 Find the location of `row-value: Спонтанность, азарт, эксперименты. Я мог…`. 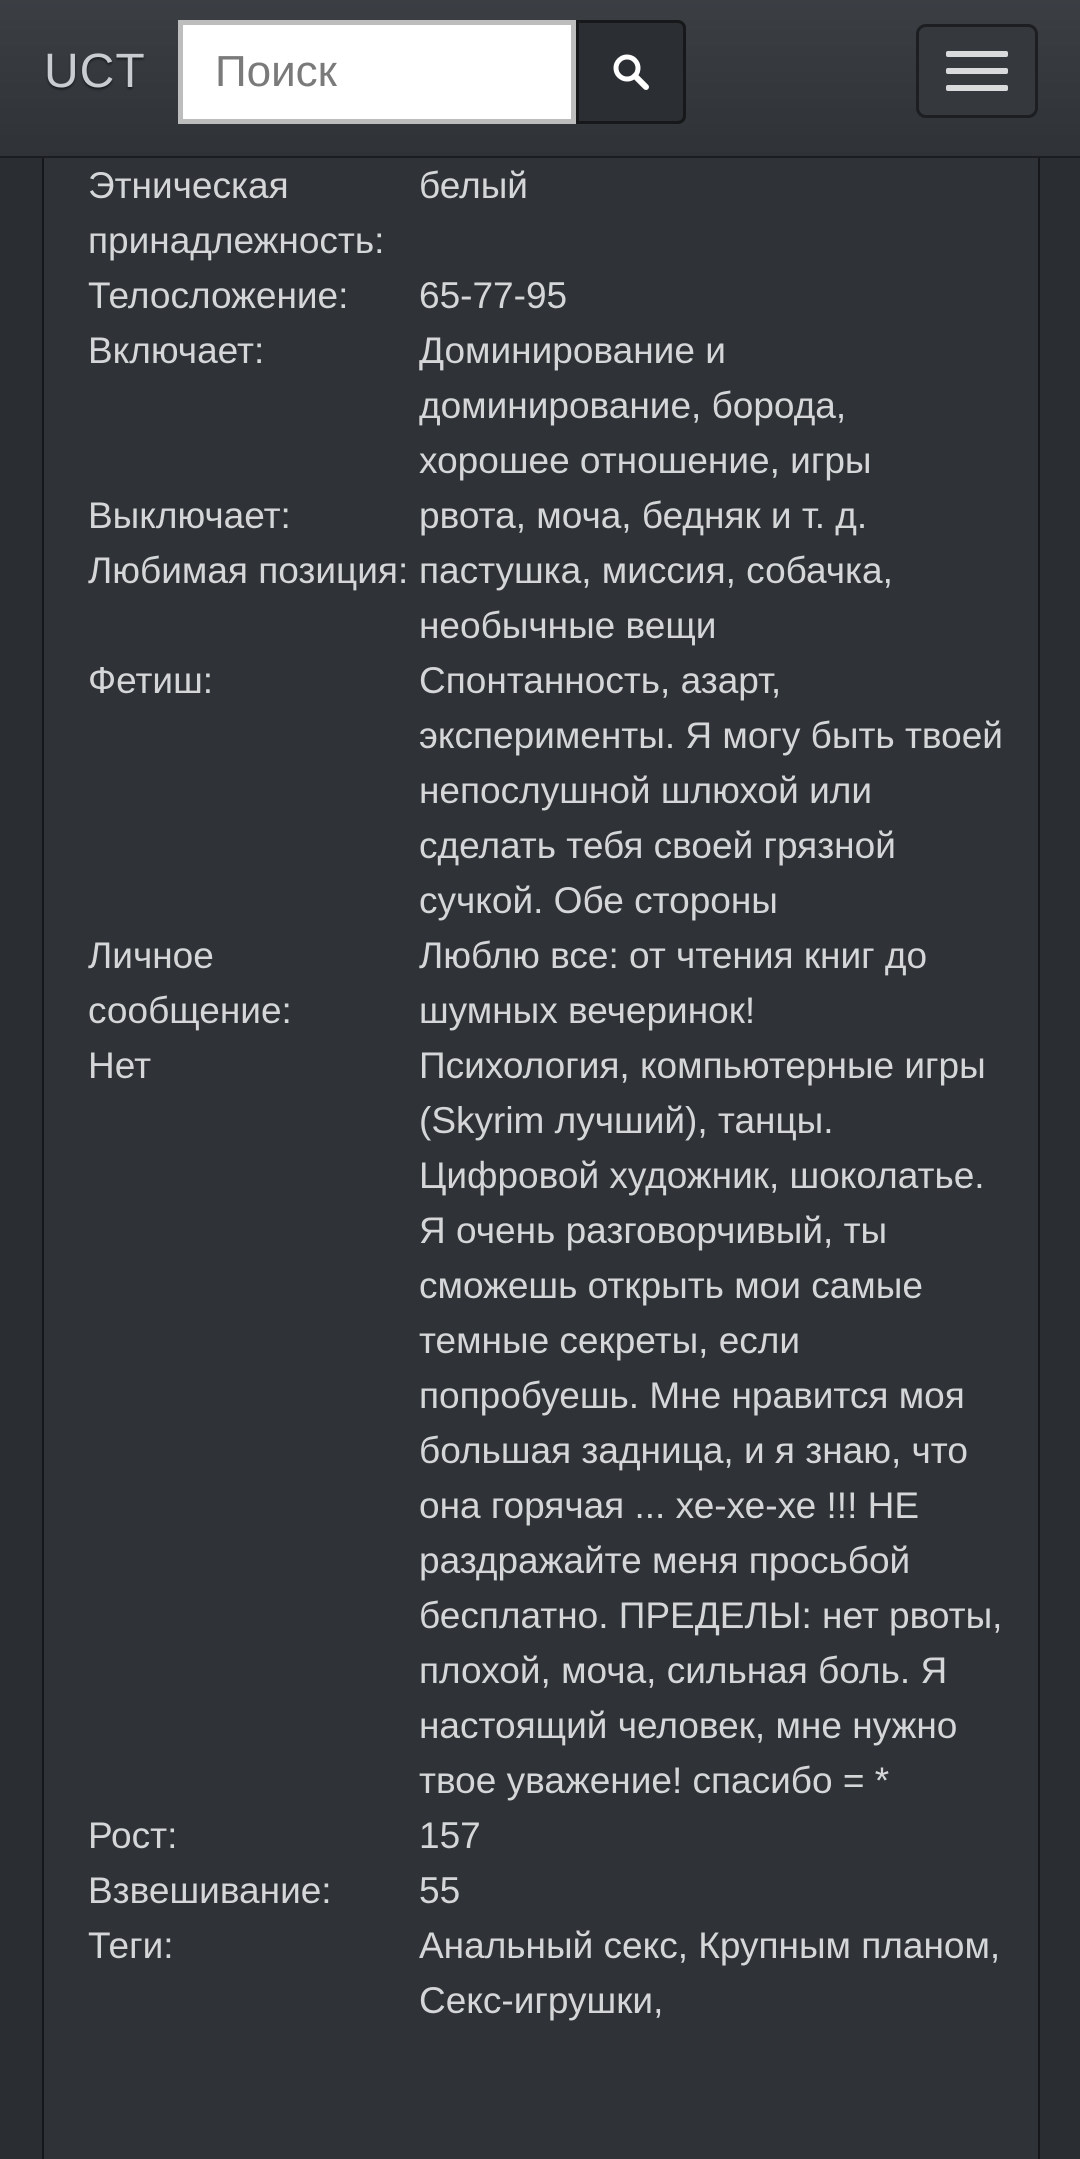

row-value: Спонтанность, азарт, эксперименты. Я мог… is located at coordinates (711, 790).